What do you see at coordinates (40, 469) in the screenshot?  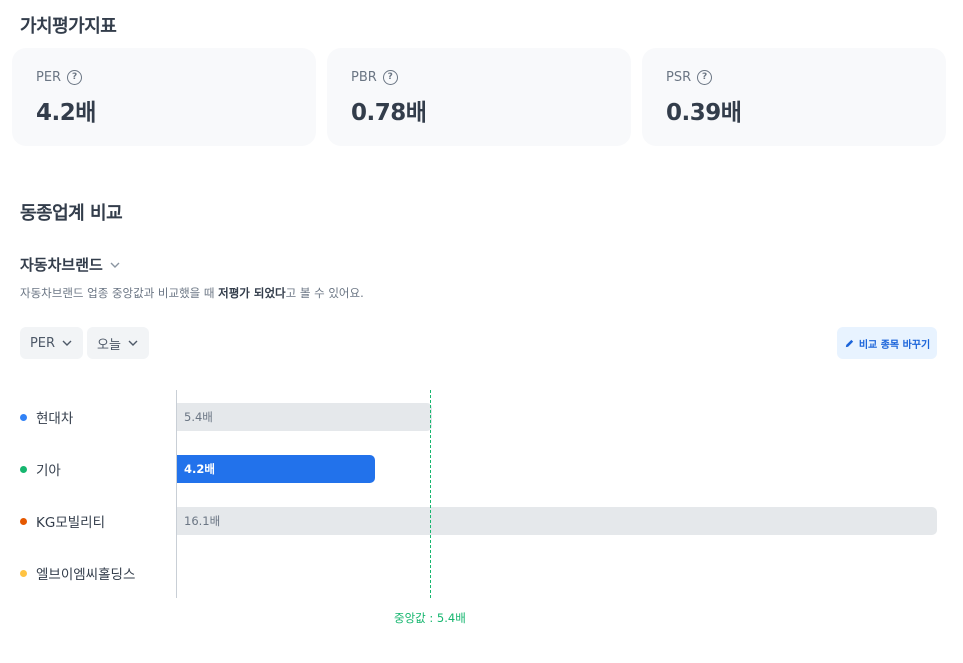 I see `peer-row-label: 기아` at bounding box center [40, 469].